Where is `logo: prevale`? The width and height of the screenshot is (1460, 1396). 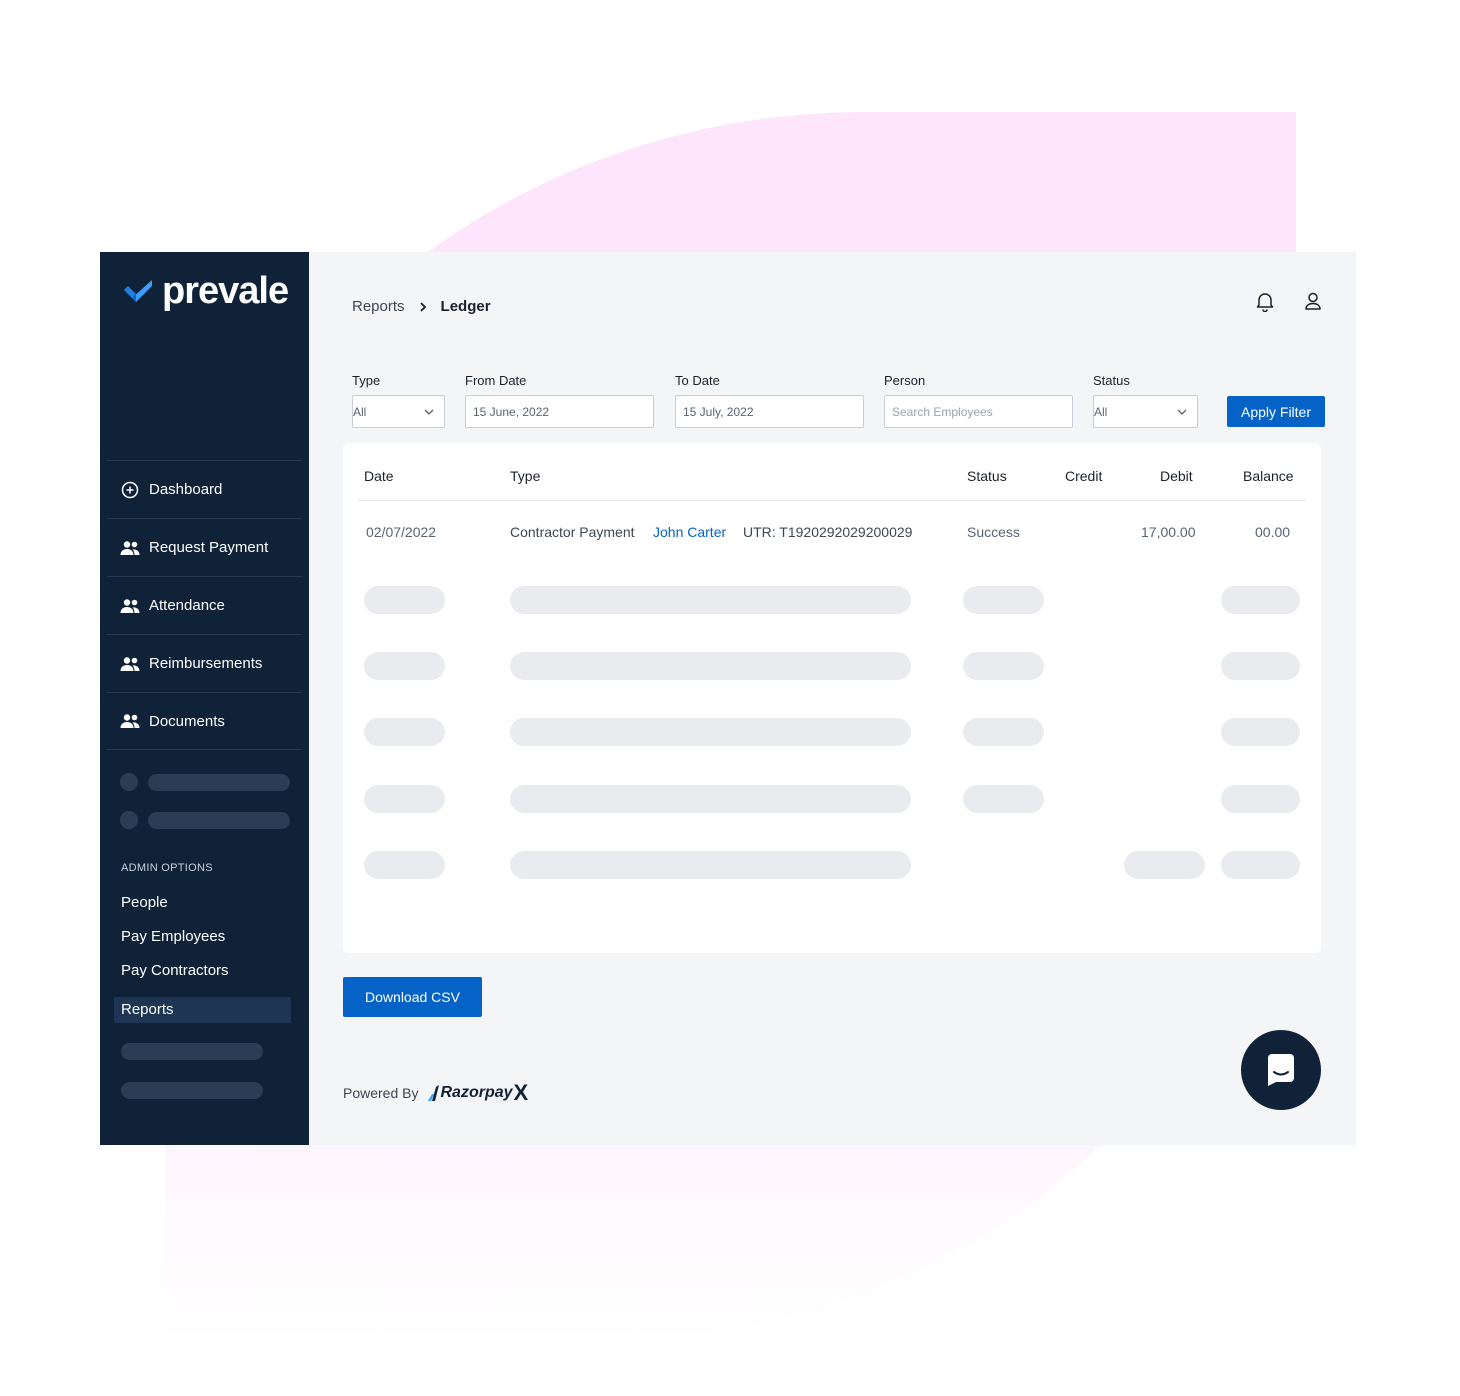
logo: prevale is located at coordinates (205, 291).